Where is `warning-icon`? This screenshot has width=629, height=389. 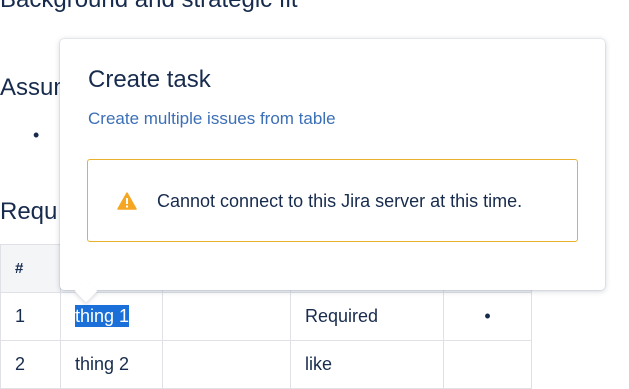 warning-icon is located at coordinates (127, 201).